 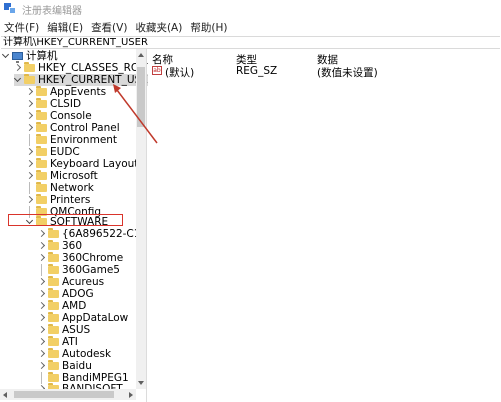 What do you see at coordinates (66, 104) in the screenshot?
I see `tree-item-label: CLSID` at bounding box center [66, 104].